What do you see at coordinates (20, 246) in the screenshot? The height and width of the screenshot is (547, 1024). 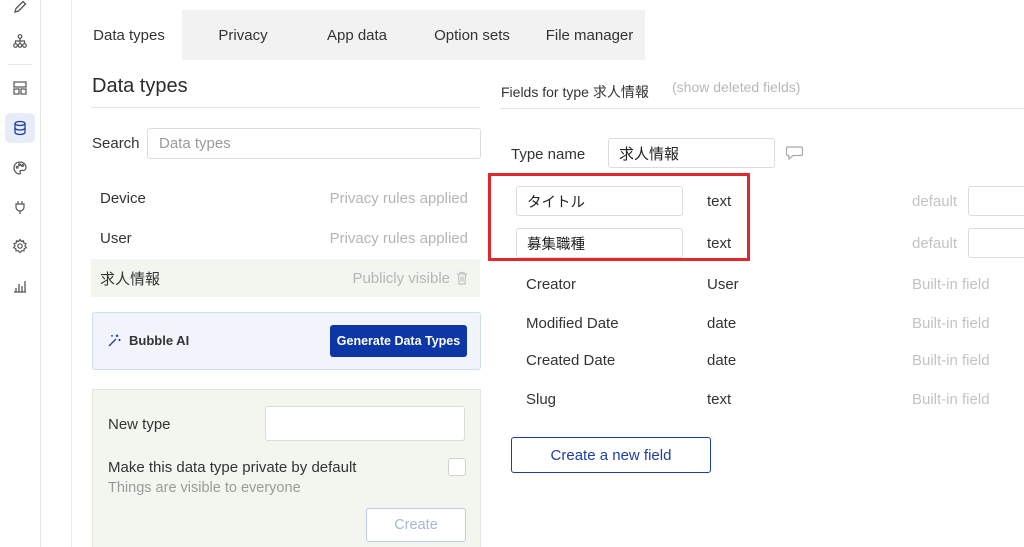 I see `settings-icon` at bounding box center [20, 246].